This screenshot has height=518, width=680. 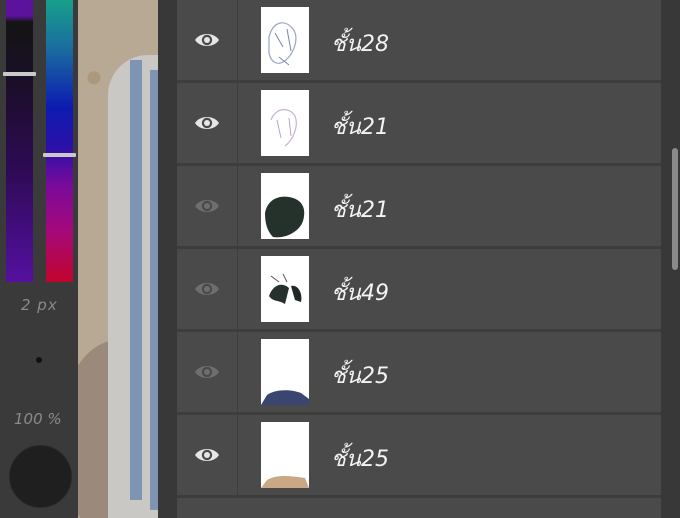 I want to click on layers-scrollbar, so click(x=675, y=209).